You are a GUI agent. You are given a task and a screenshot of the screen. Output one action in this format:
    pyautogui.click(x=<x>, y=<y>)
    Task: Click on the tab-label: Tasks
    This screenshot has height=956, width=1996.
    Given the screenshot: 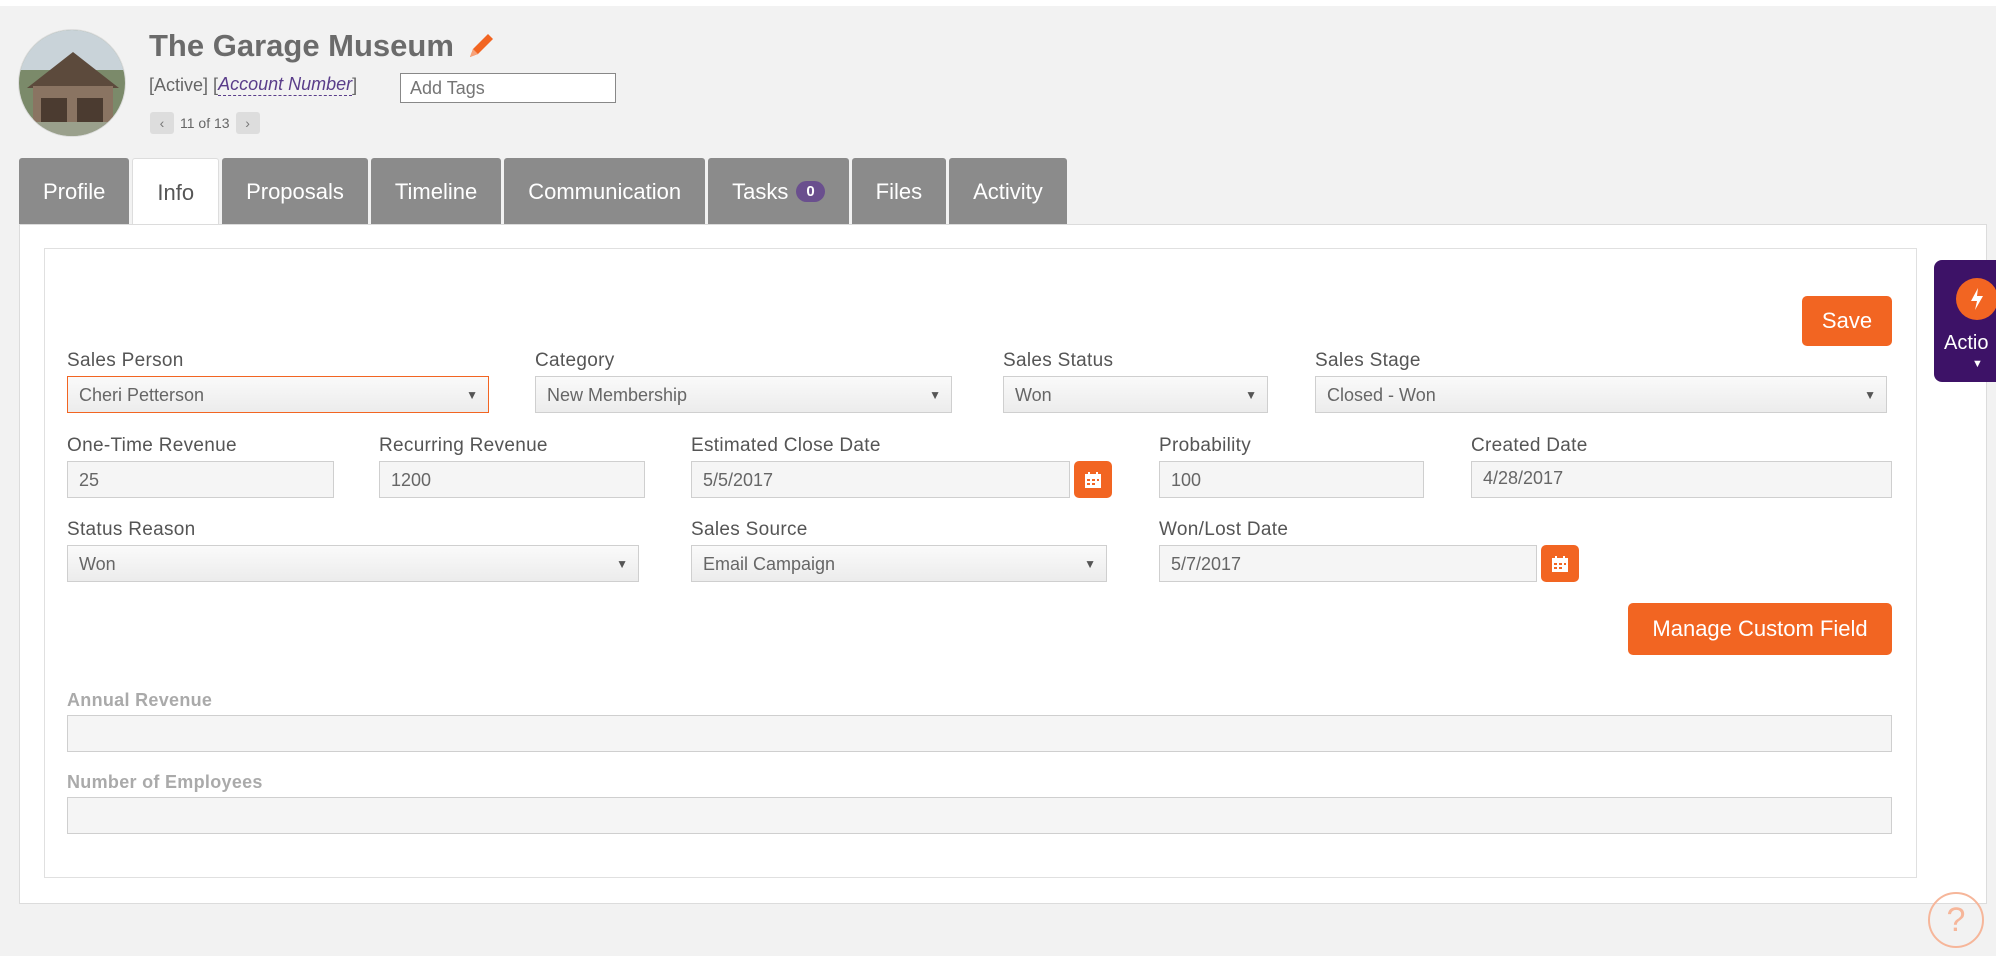 What is the action you would take?
    pyautogui.click(x=760, y=191)
    